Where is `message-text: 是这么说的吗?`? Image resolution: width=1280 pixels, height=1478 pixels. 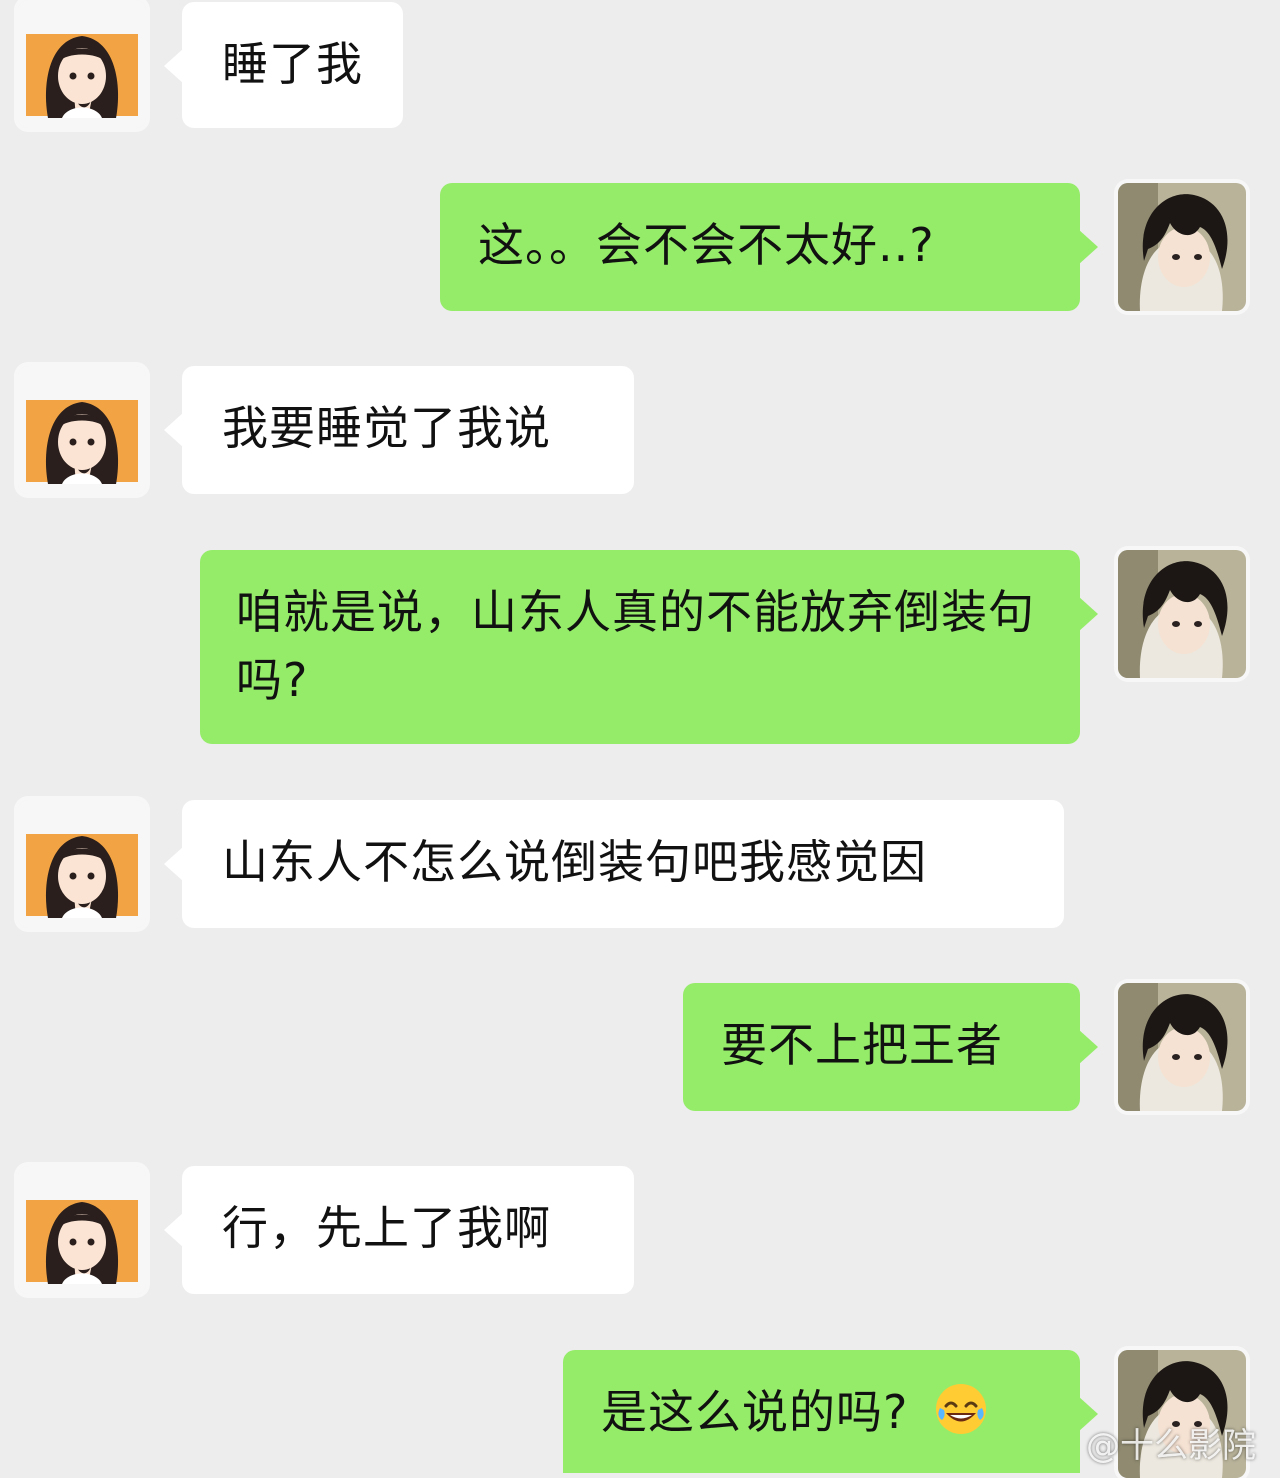 message-text: 是这么说的吗? is located at coordinates (755, 1412).